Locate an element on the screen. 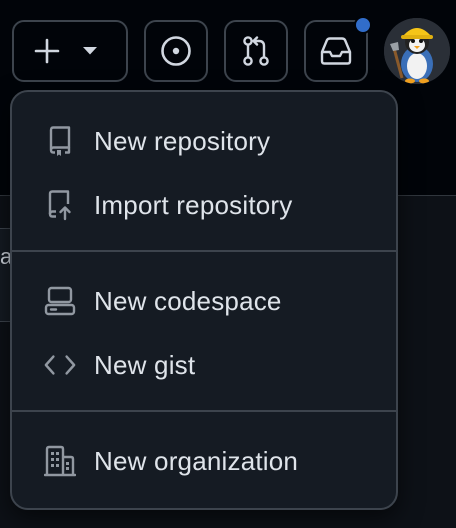  plus-icon is located at coordinates (47, 51).